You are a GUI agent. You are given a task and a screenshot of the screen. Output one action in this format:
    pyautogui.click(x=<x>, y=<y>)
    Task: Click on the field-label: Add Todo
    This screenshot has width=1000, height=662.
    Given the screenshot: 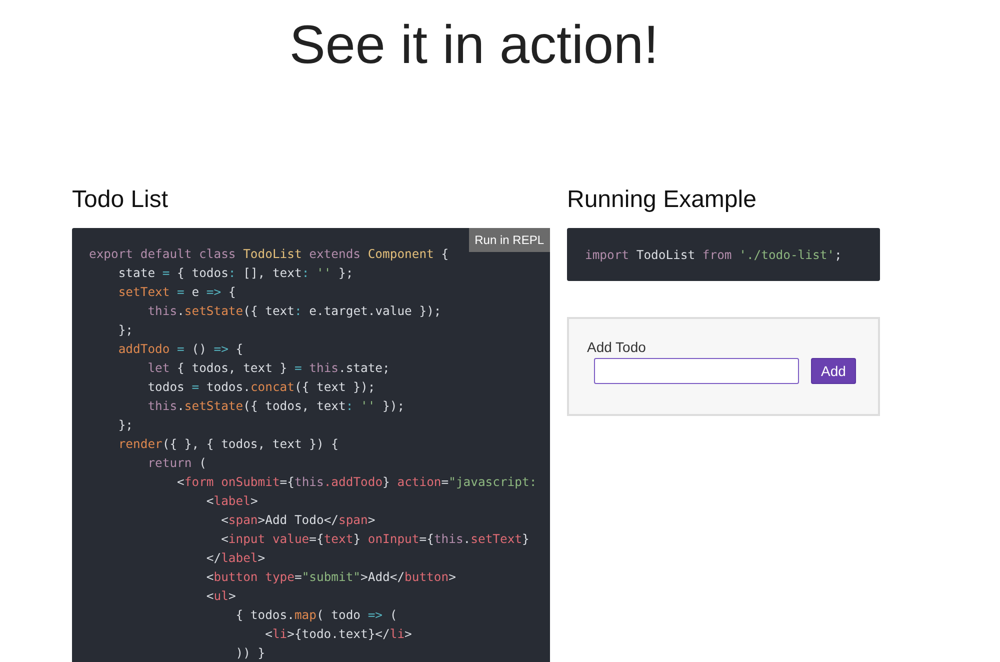 What is the action you would take?
    pyautogui.click(x=617, y=347)
    